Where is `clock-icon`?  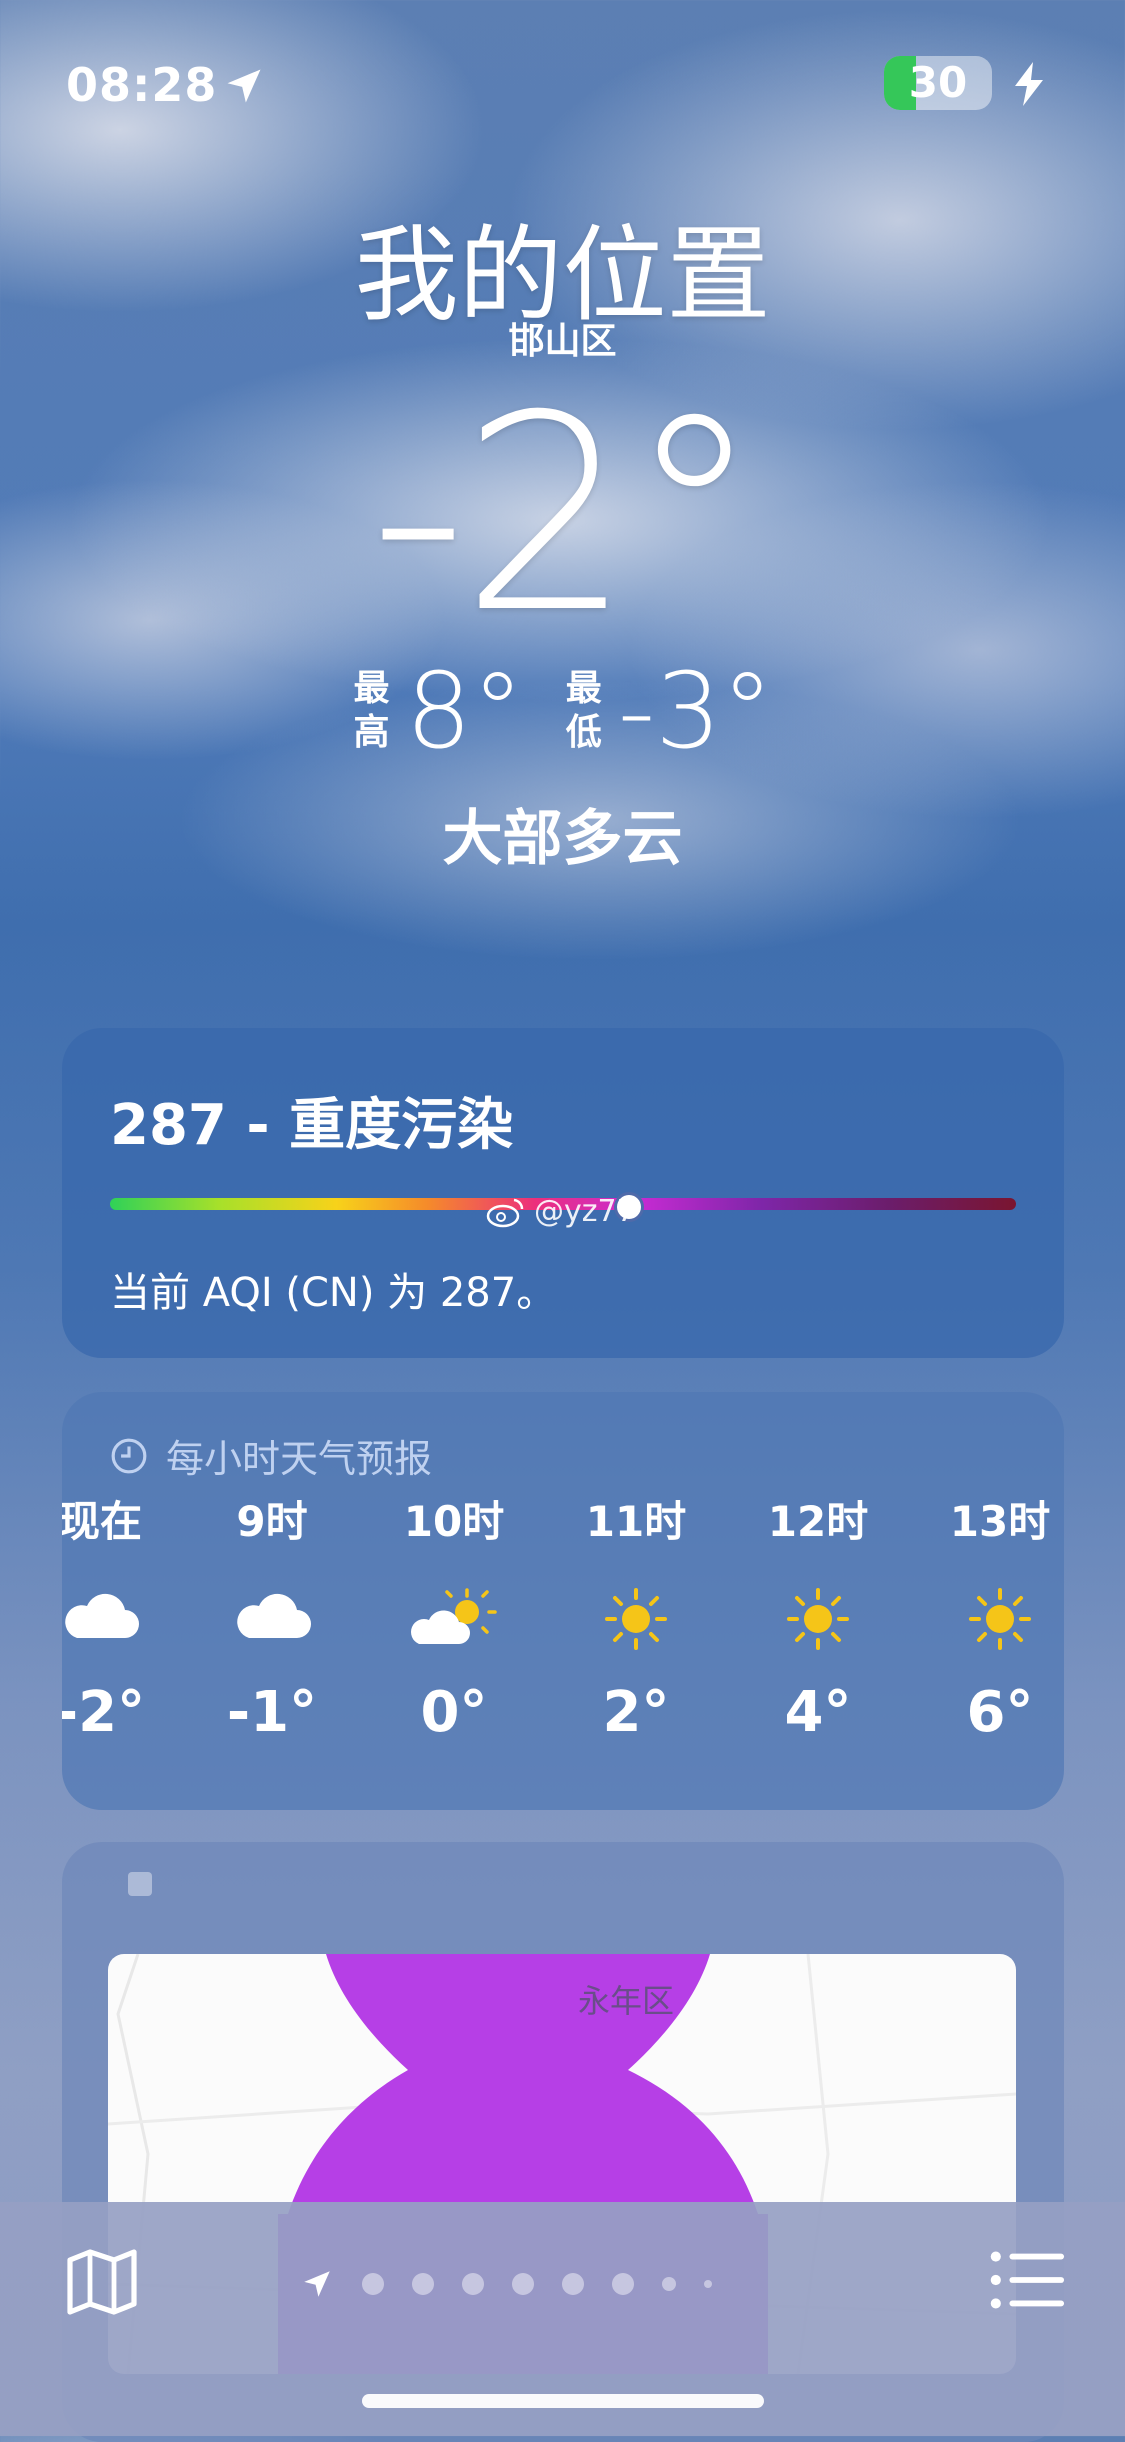 clock-icon is located at coordinates (129, 1455).